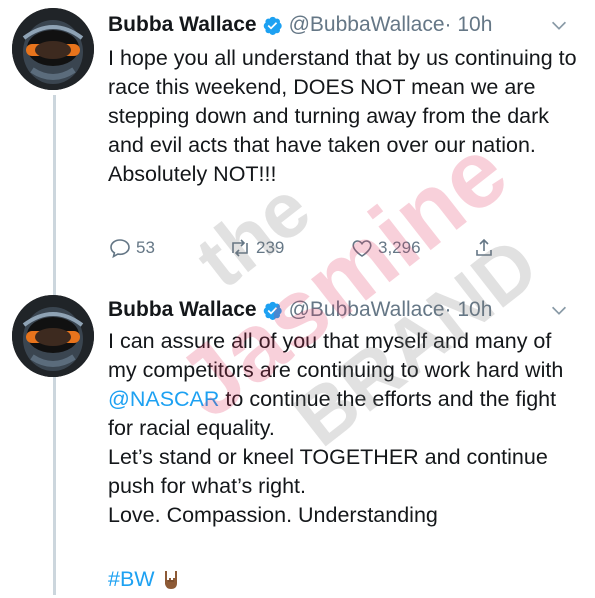 Image resolution: width=595 pixels, height=598 pixels. I want to click on reply-icon, so click(120, 249).